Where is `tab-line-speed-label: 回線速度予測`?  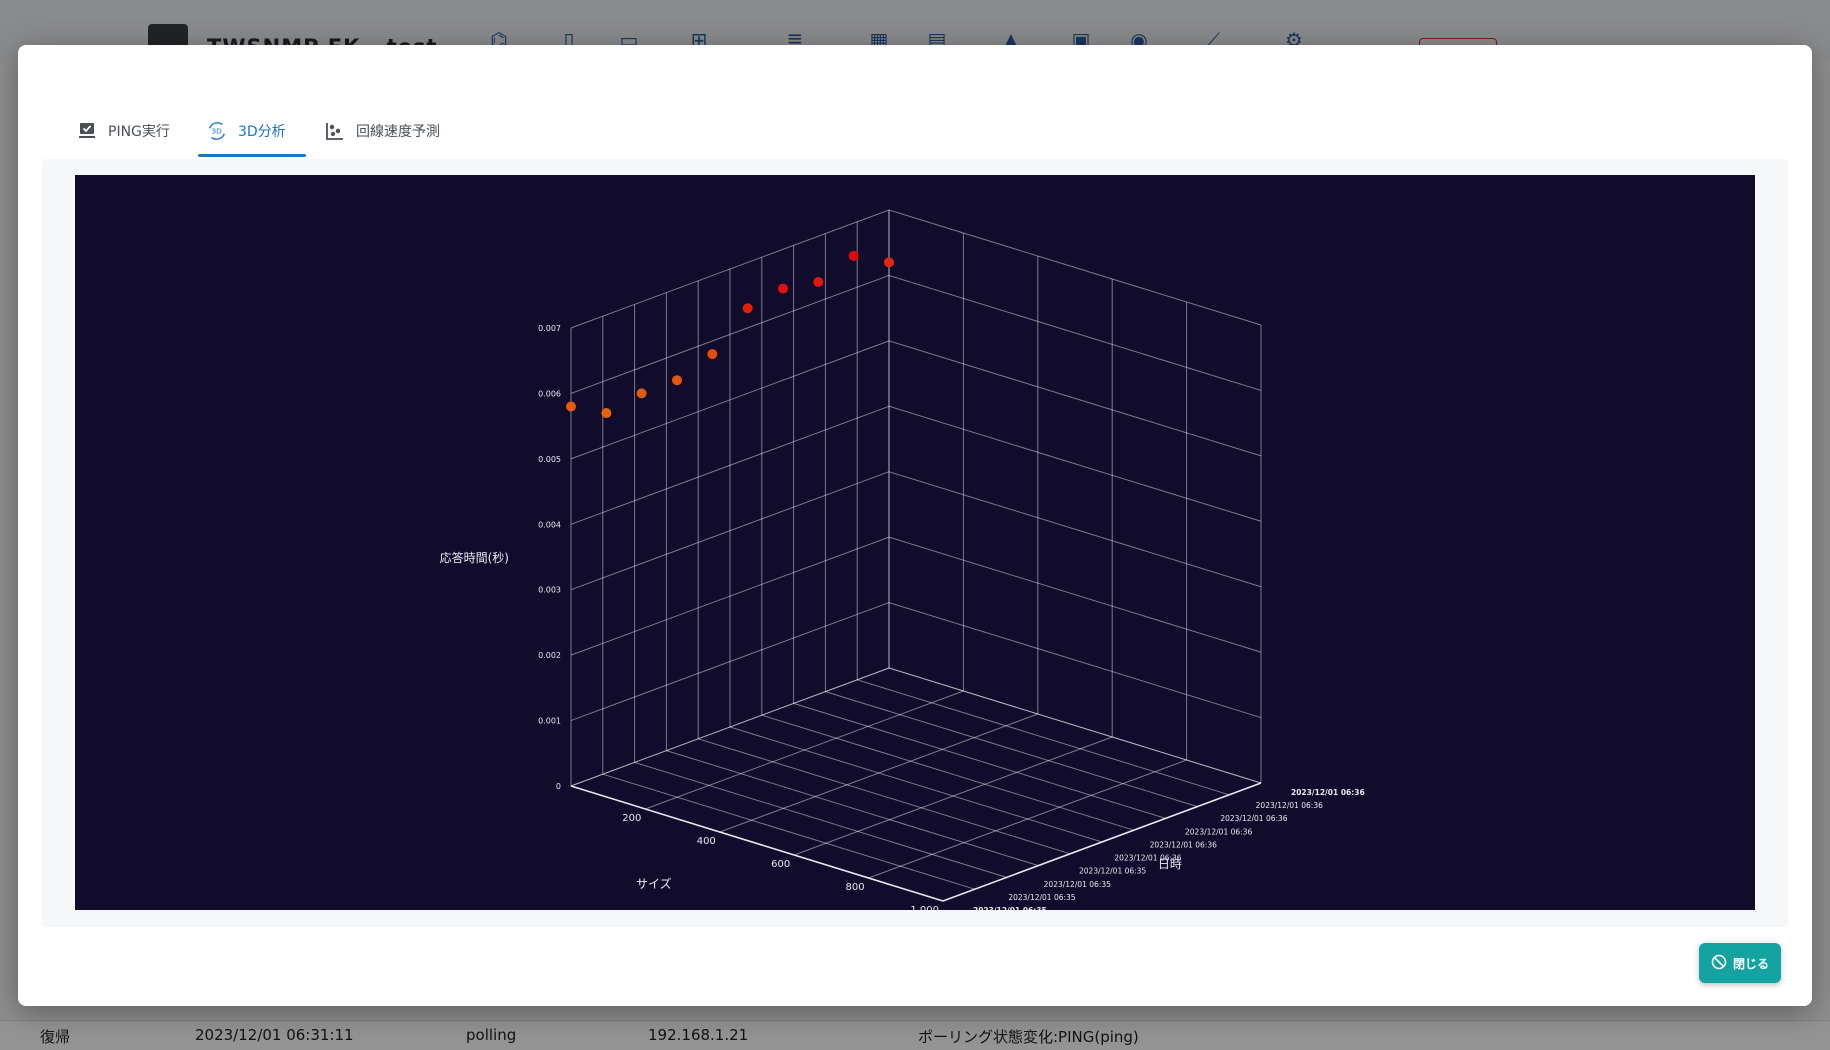
tab-line-speed-label: 回線速度予測 is located at coordinates (398, 132).